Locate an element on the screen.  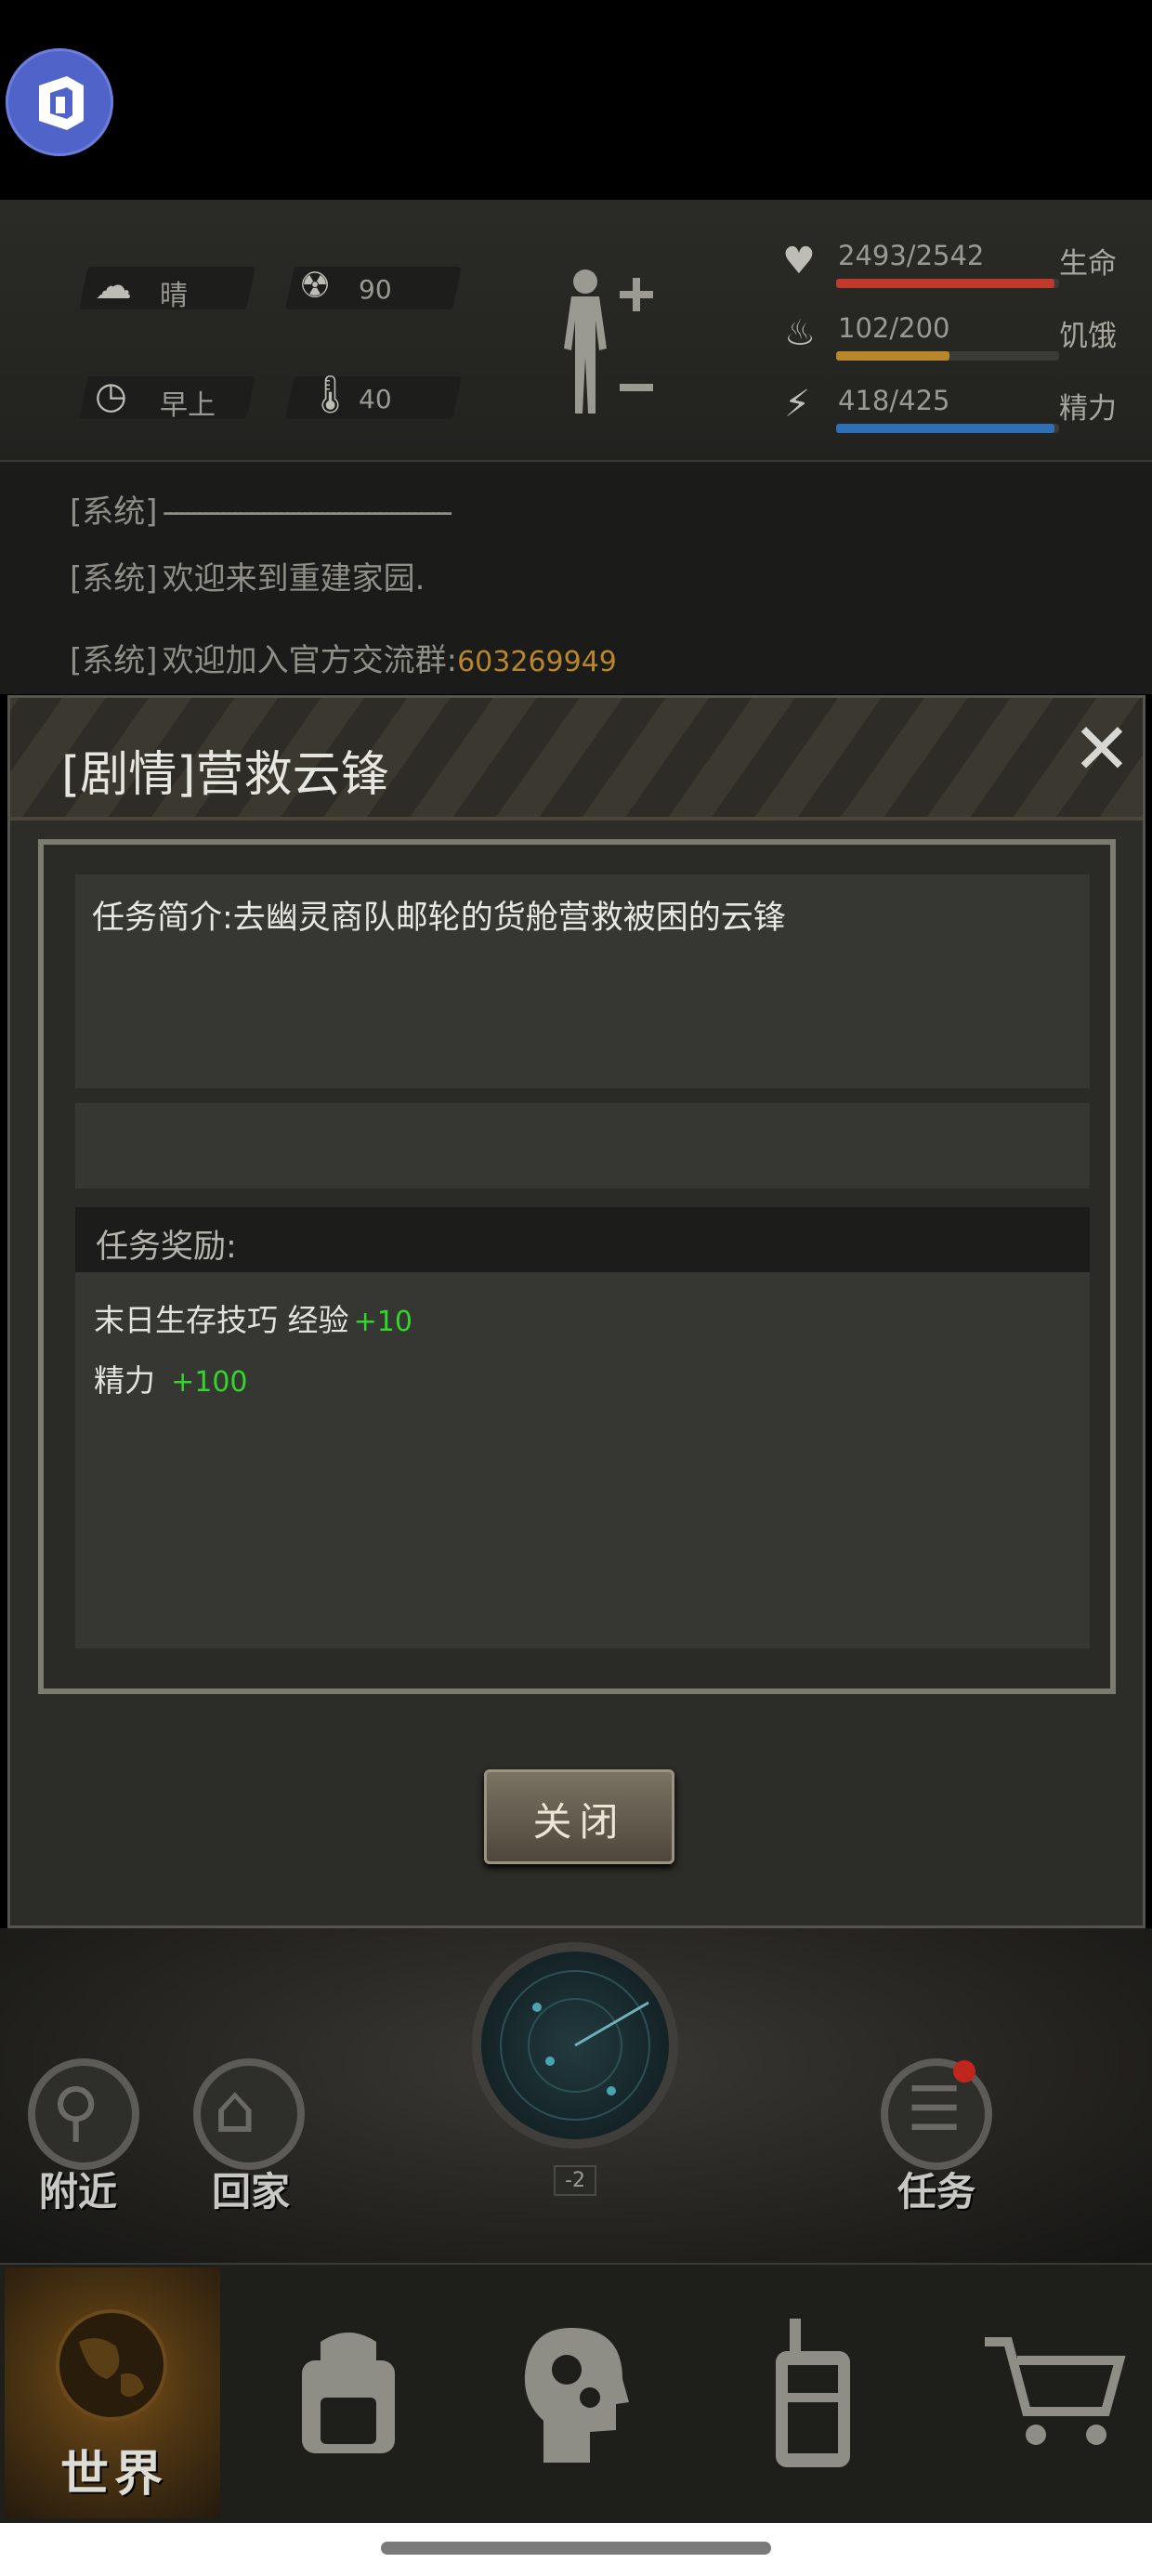
home-label: 回家 is located at coordinates (251, 2192).